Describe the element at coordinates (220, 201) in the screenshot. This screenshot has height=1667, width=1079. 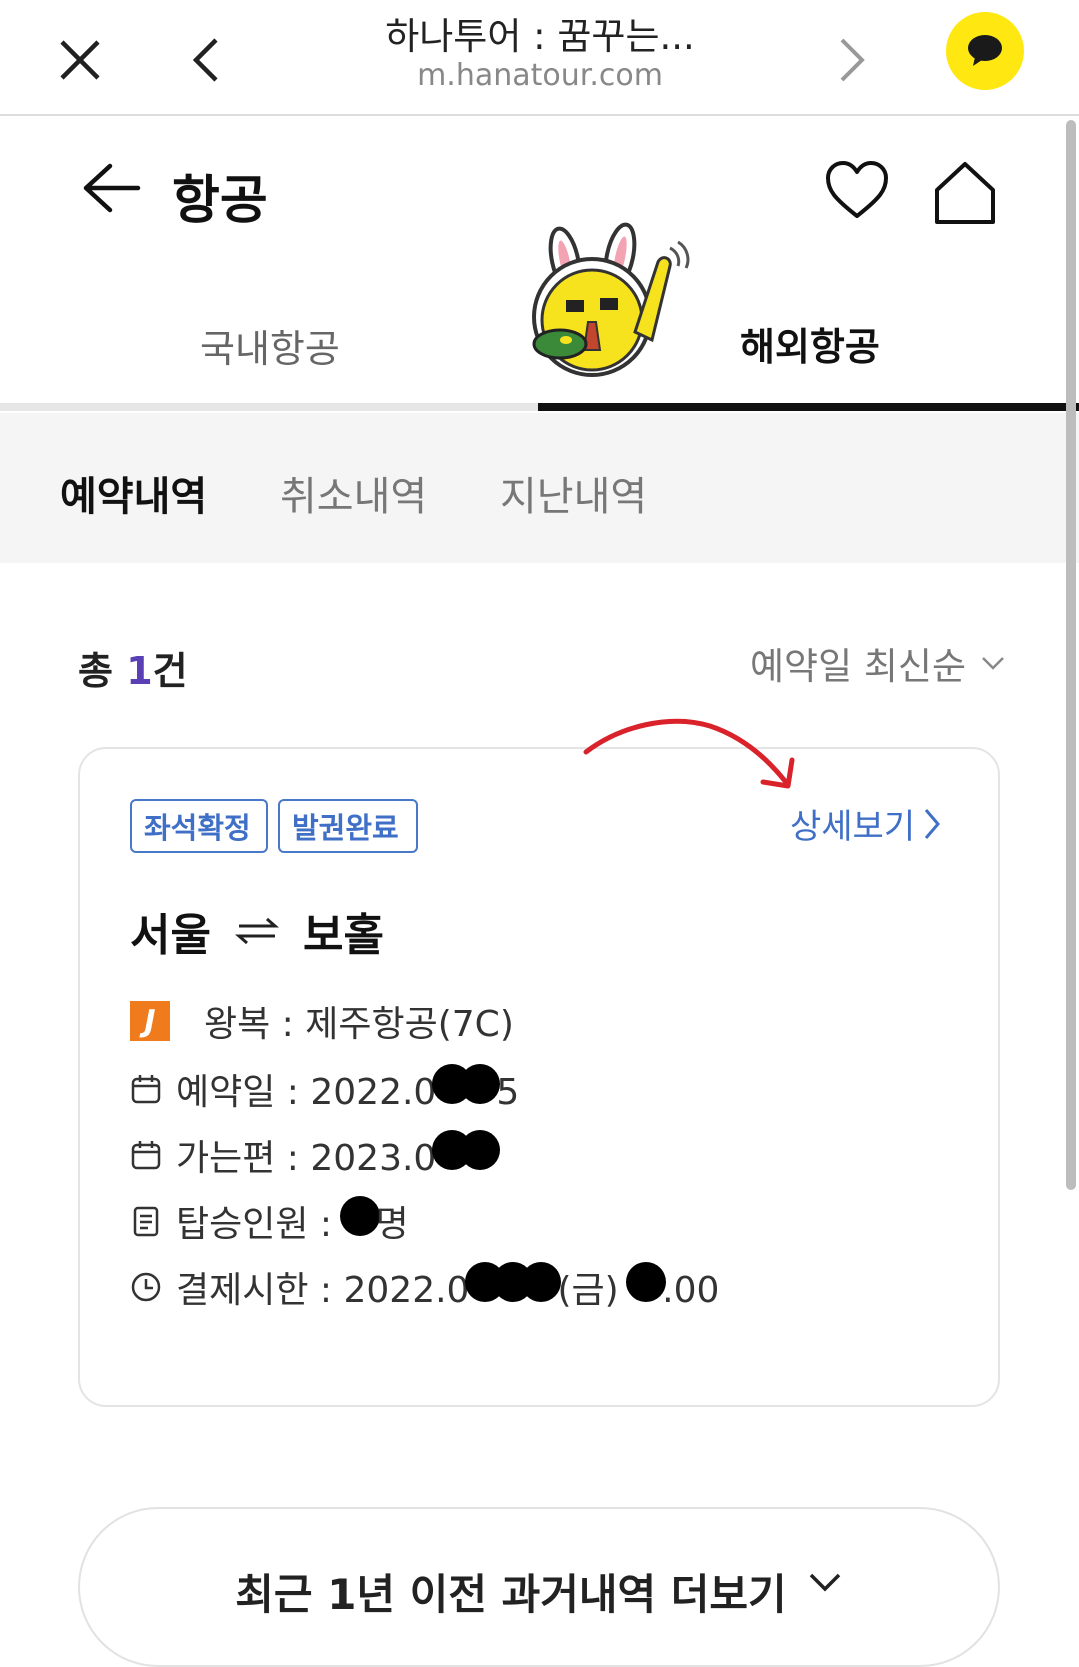
I see `page-title: 항공` at that location.